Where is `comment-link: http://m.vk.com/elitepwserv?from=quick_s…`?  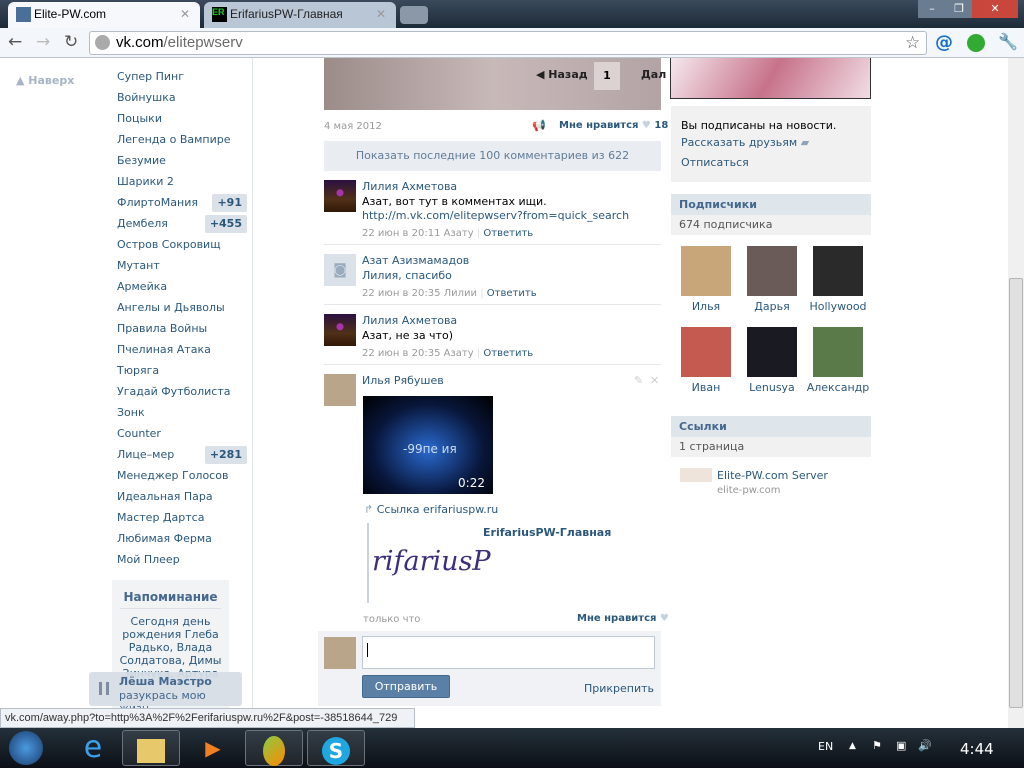
comment-link: http://m.vk.com/elitepwserv?from=quick_s… is located at coordinates (495, 215).